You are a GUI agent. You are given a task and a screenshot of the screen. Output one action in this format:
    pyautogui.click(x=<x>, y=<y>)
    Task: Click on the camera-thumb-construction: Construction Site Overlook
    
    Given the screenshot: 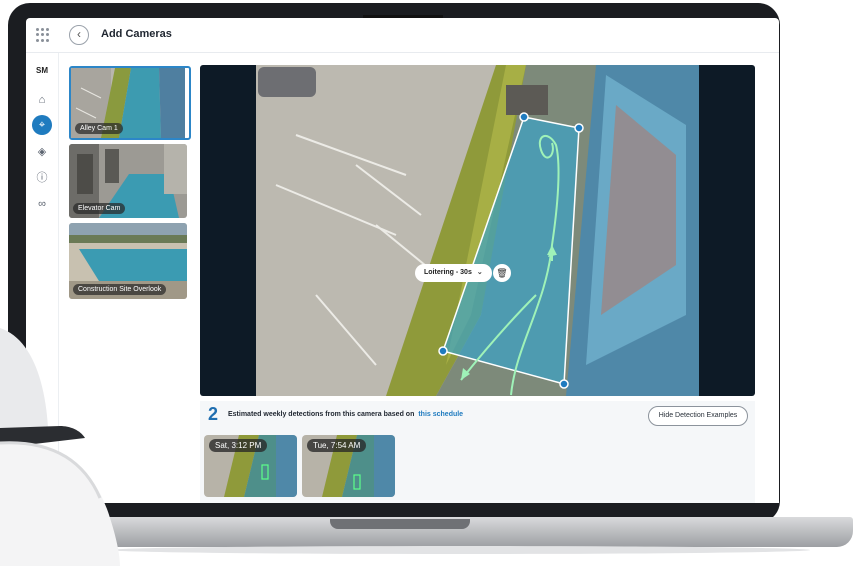 What is the action you would take?
    pyautogui.click(x=128, y=261)
    